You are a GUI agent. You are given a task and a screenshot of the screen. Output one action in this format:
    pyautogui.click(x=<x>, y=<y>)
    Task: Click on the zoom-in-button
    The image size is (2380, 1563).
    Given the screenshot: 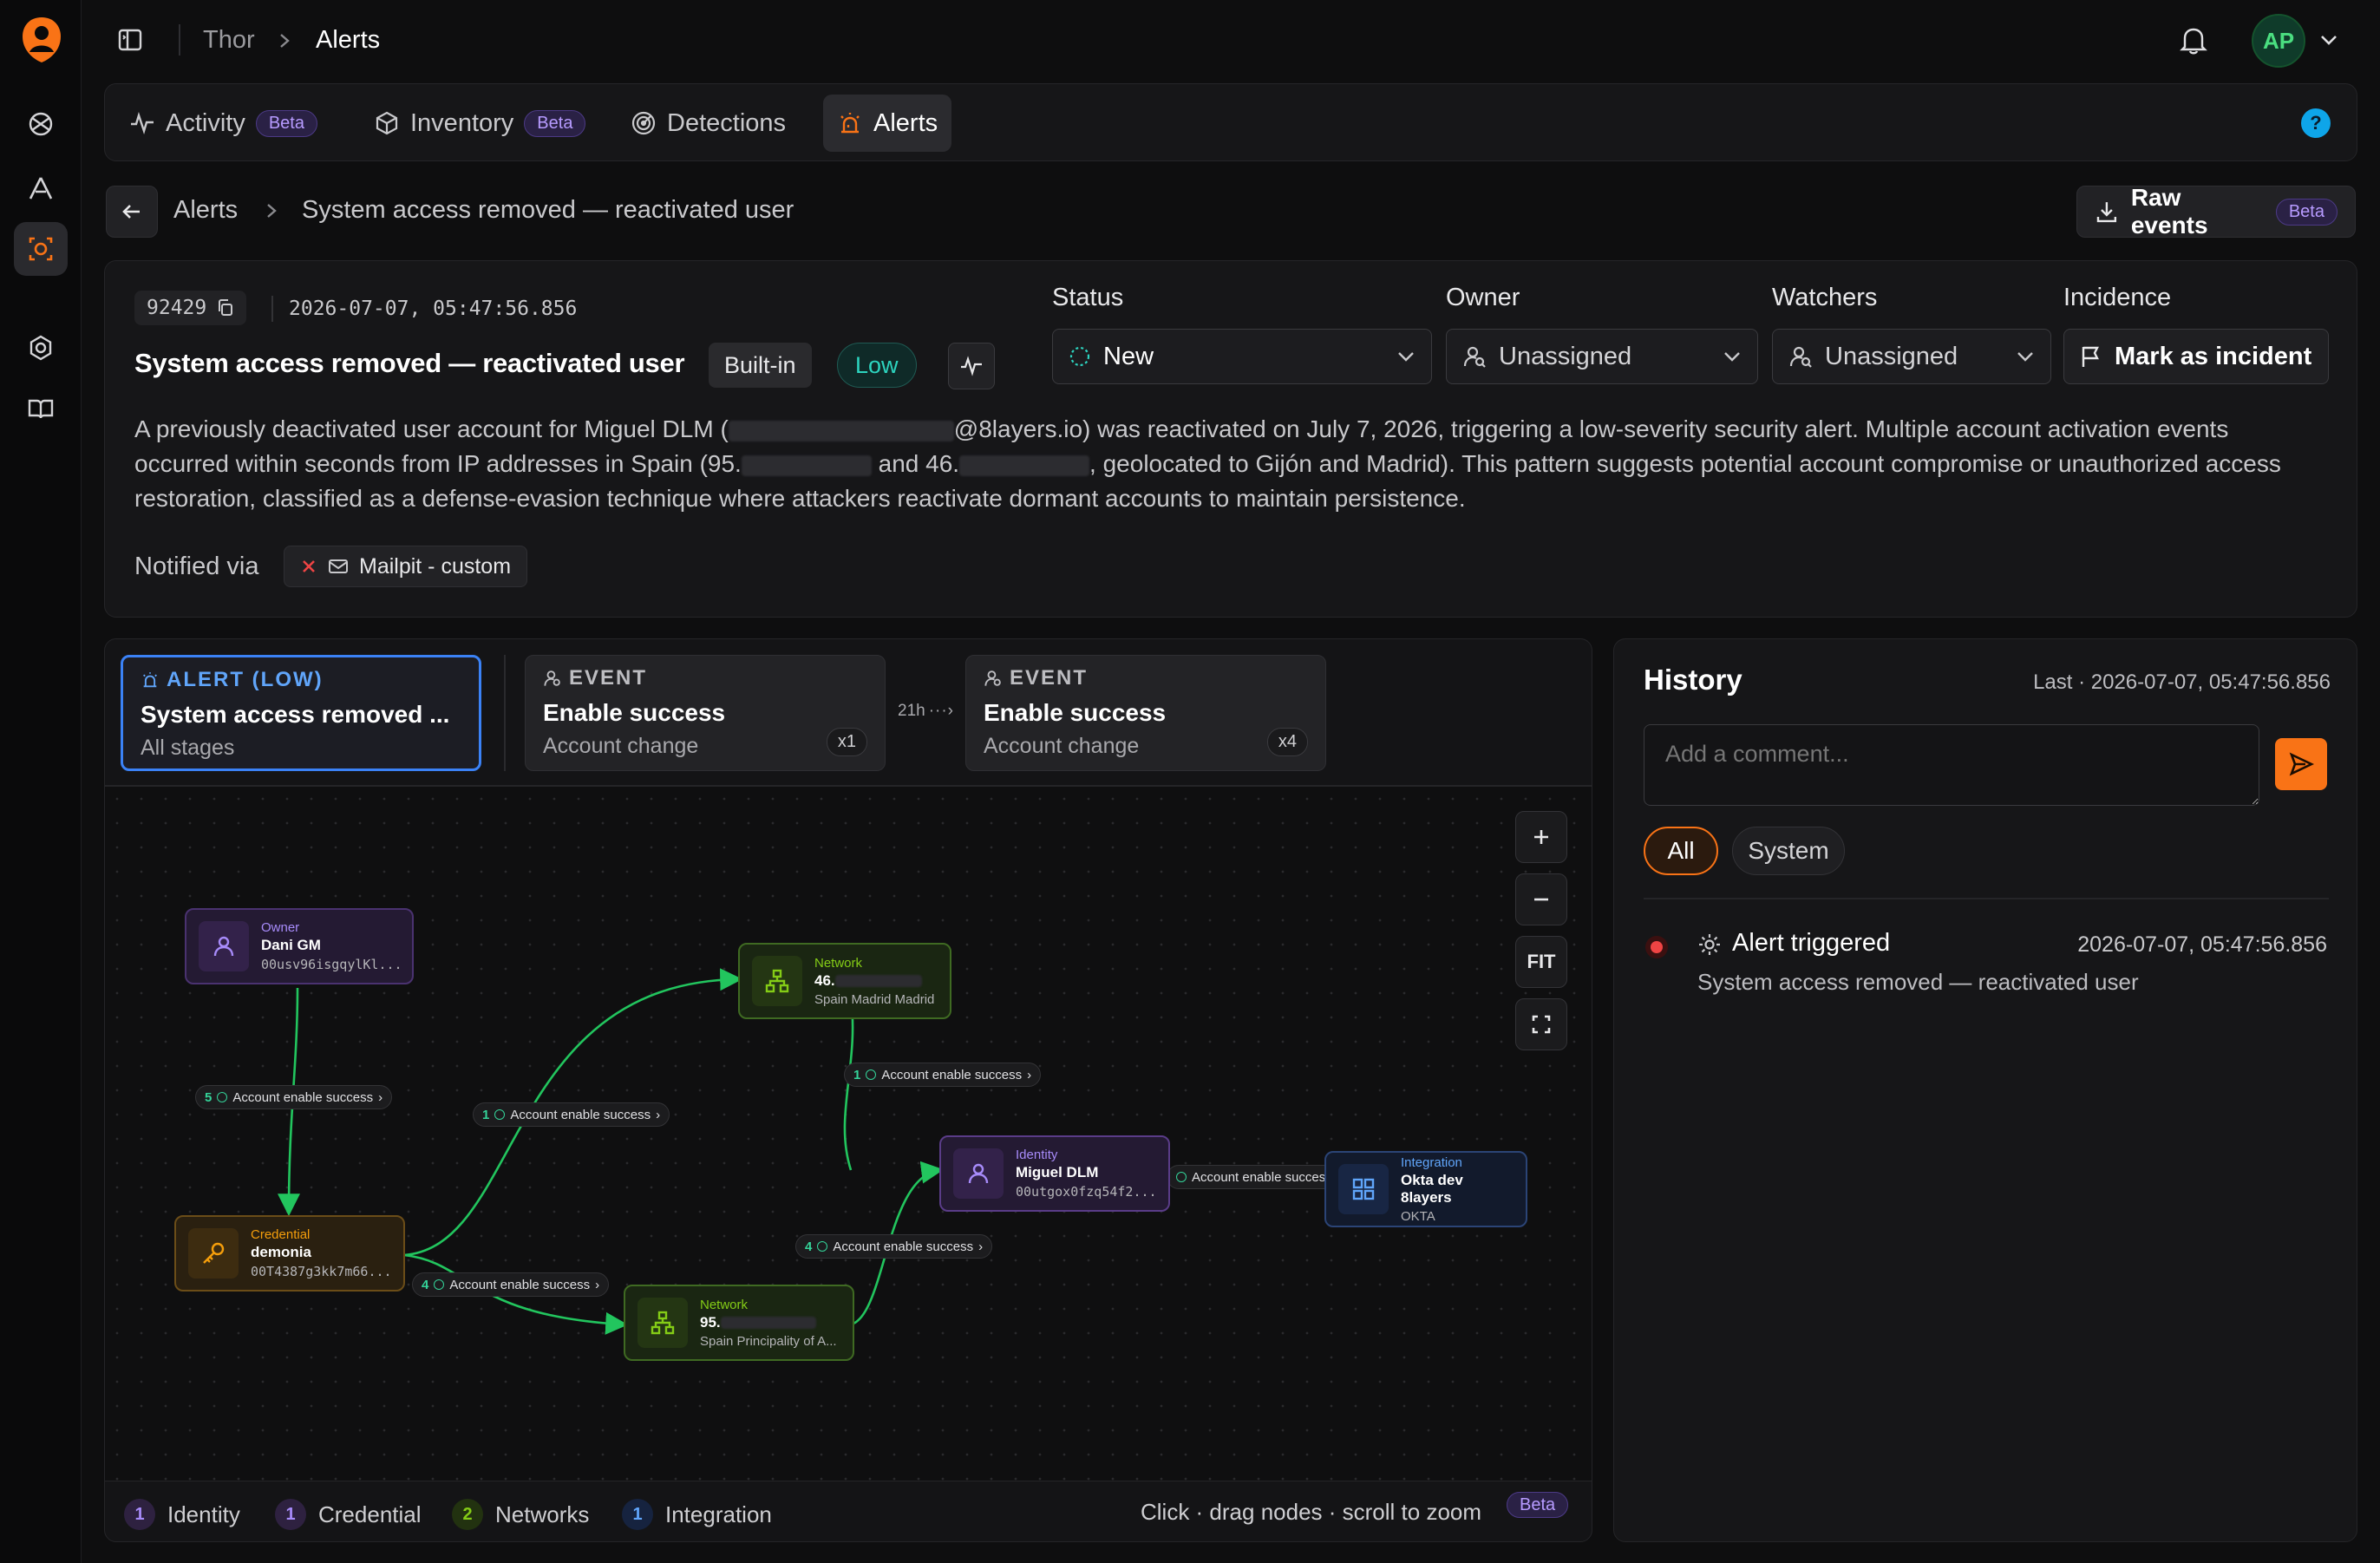 What is the action you would take?
    pyautogui.click(x=1541, y=837)
    